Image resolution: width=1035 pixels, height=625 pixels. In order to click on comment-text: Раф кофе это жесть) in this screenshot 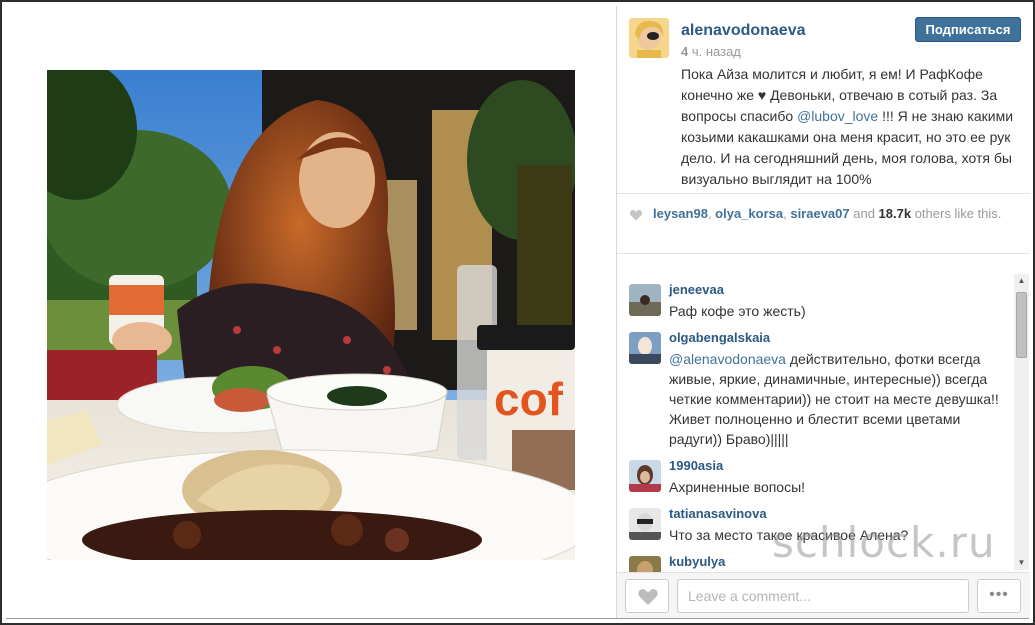, I will do `click(737, 311)`.